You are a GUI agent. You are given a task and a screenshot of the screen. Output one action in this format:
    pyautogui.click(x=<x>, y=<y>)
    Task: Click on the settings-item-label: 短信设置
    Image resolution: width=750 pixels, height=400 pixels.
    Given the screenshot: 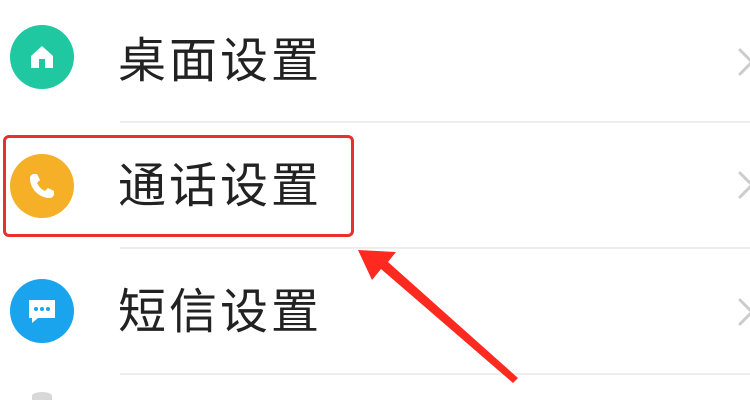 What is the action you would take?
    pyautogui.click(x=220, y=312)
    